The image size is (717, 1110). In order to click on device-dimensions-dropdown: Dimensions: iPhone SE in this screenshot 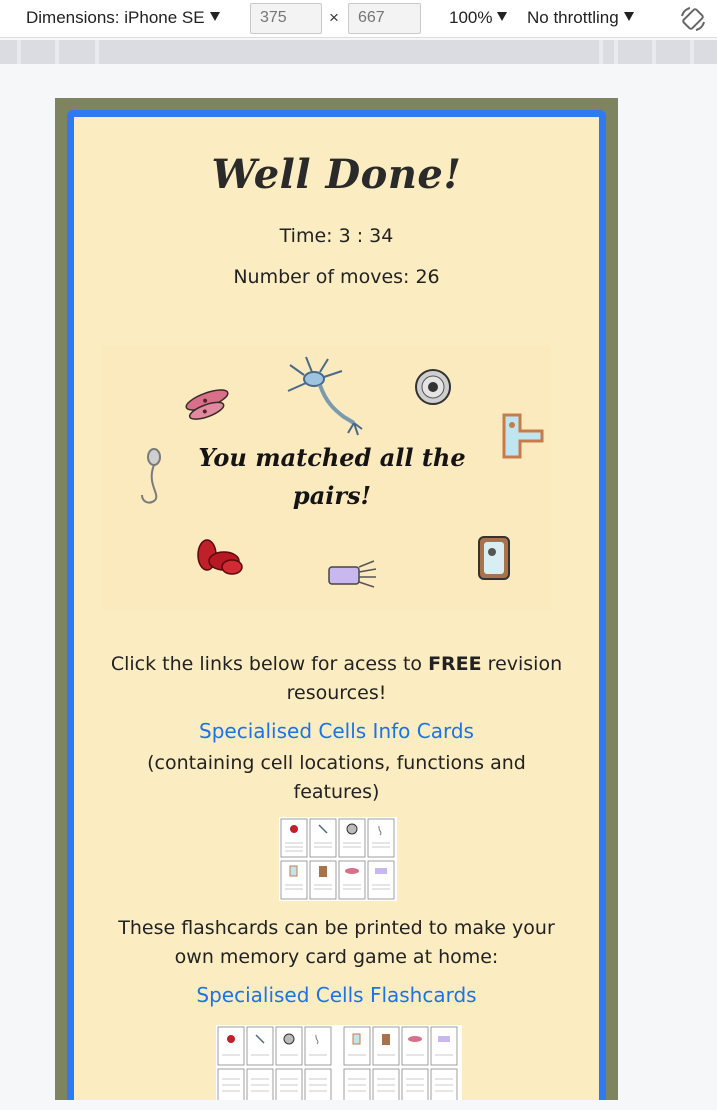, I will do `click(123, 18)`.